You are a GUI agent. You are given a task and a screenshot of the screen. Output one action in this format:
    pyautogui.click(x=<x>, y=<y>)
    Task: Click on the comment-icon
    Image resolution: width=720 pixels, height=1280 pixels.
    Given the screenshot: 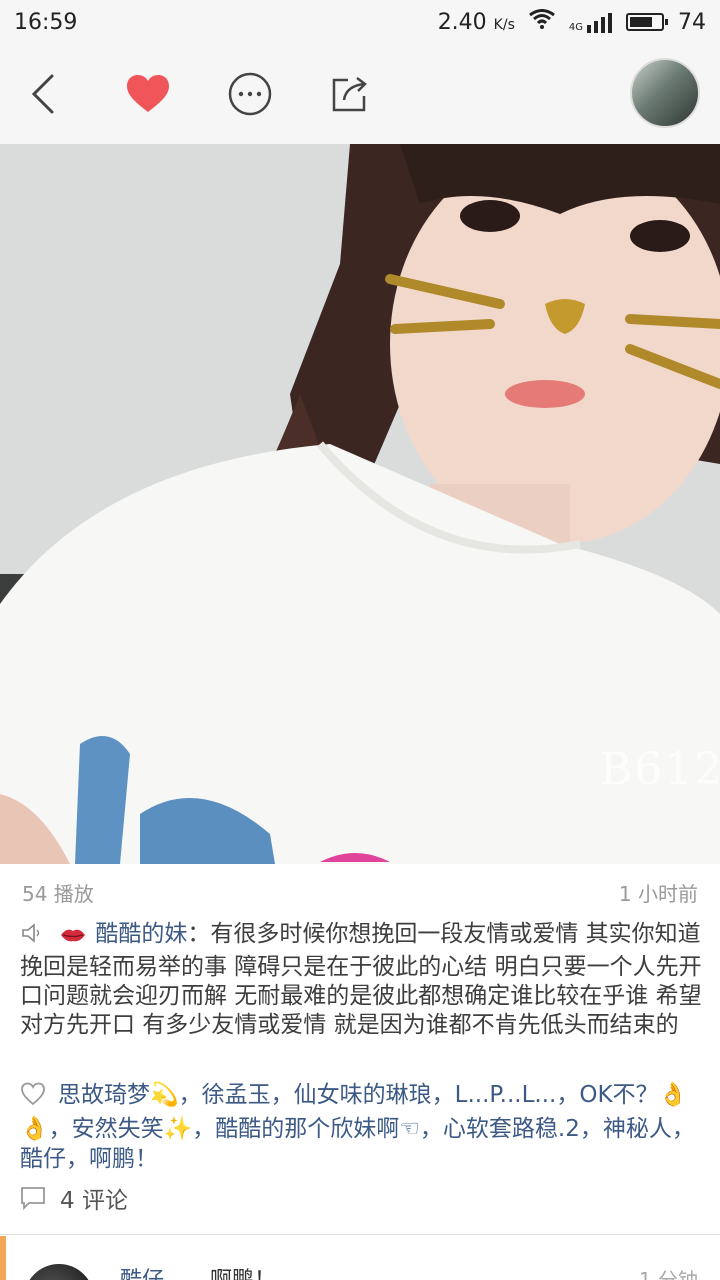 What is the action you would take?
    pyautogui.click(x=33, y=1198)
    